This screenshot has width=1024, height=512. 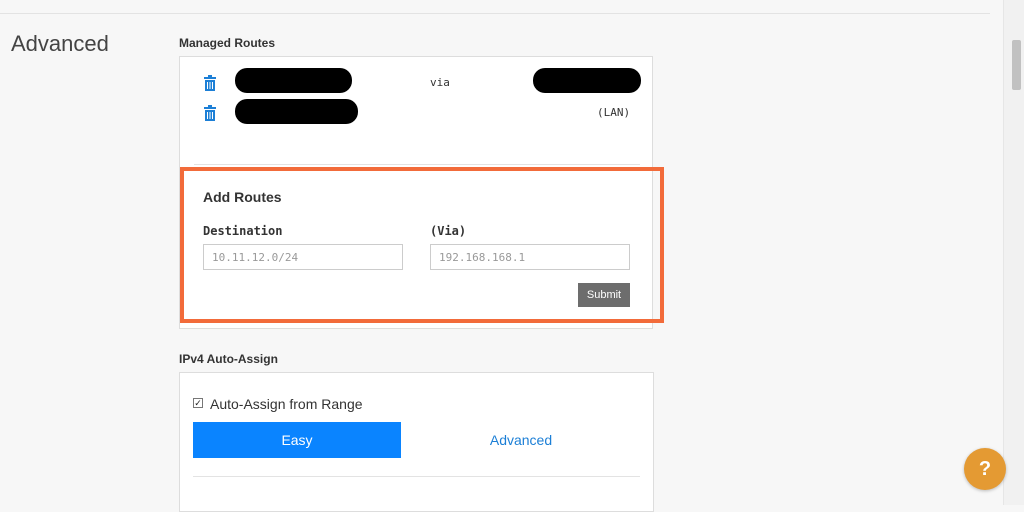 What do you see at coordinates (604, 295) in the screenshot?
I see `submit-button: Submit` at bounding box center [604, 295].